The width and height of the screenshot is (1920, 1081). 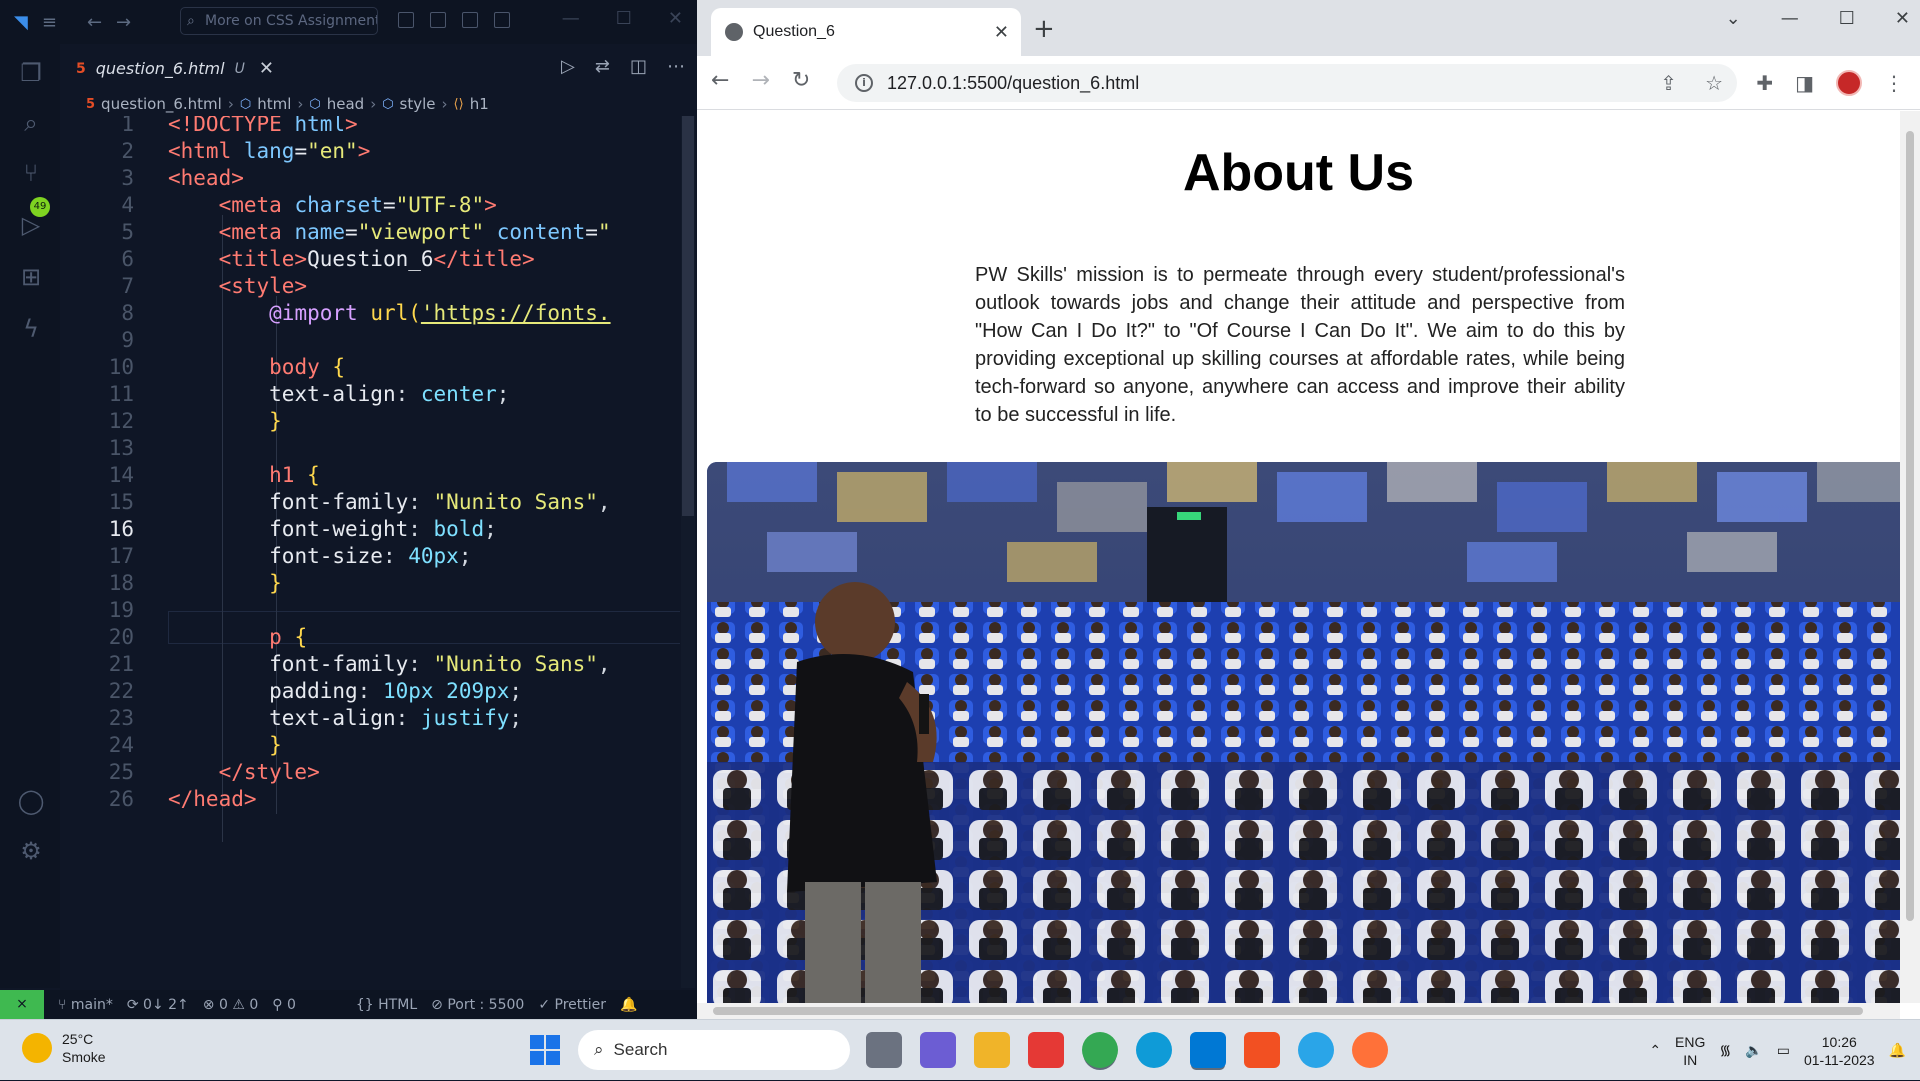 What do you see at coordinates (676, 66) in the screenshot?
I see `more-actions-icon: ⋯` at bounding box center [676, 66].